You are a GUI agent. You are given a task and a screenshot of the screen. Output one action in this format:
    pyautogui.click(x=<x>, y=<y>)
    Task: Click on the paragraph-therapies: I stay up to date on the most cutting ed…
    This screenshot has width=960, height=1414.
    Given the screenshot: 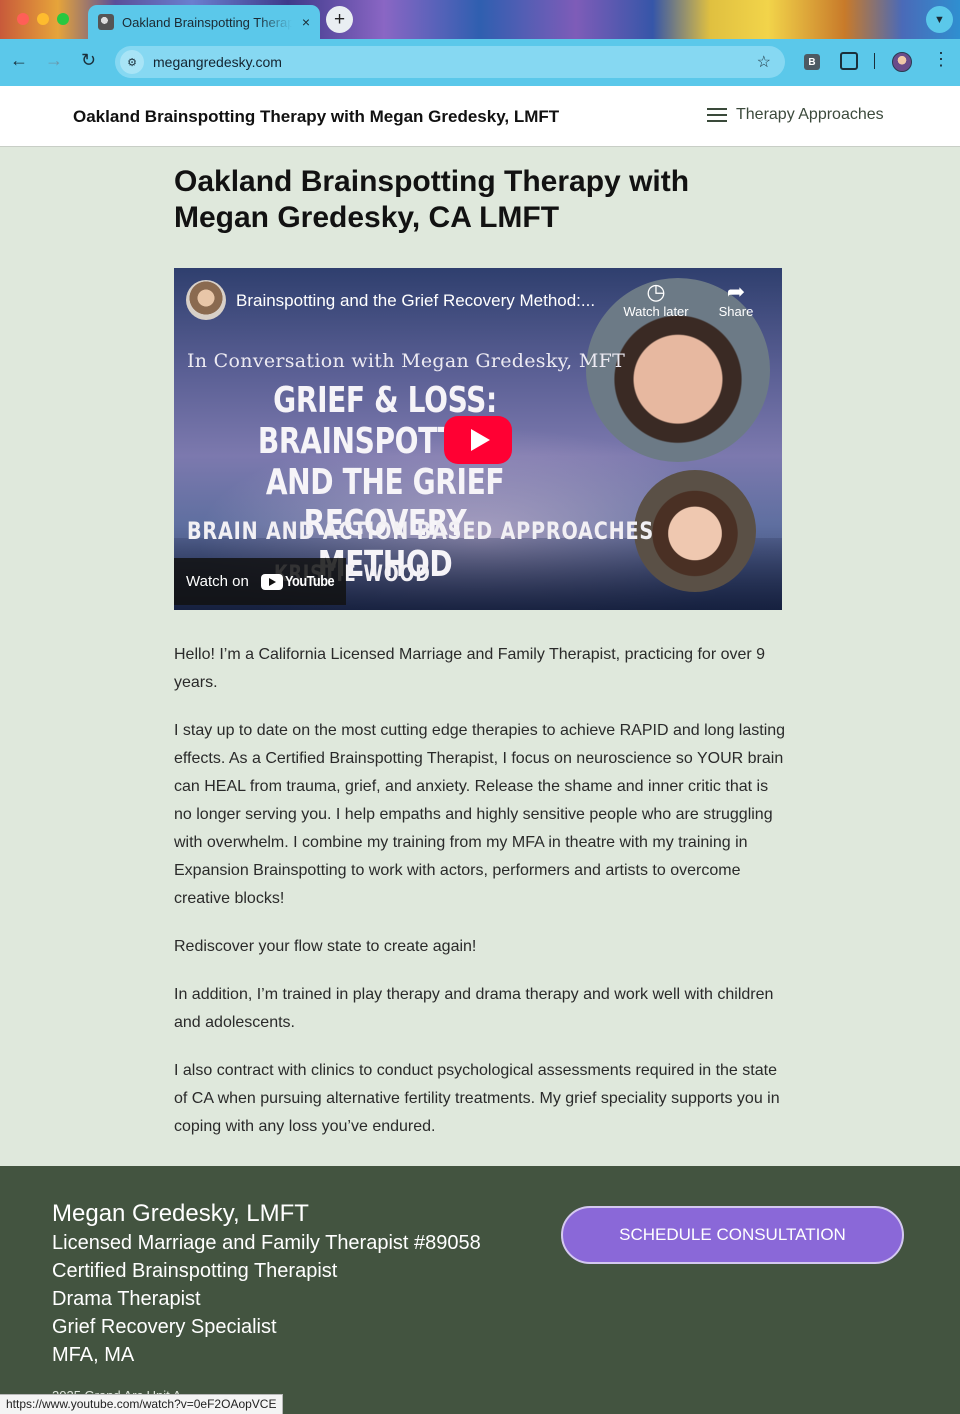 What is the action you would take?
    pyautogui.click(x=480, y=814)
    